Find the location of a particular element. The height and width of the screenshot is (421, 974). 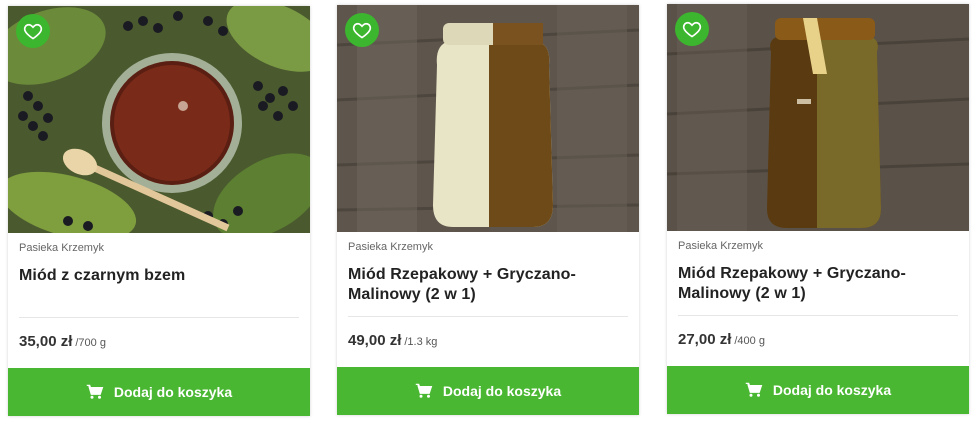

price: 27,00 zł/400 g is located at coordinates (721, 339).